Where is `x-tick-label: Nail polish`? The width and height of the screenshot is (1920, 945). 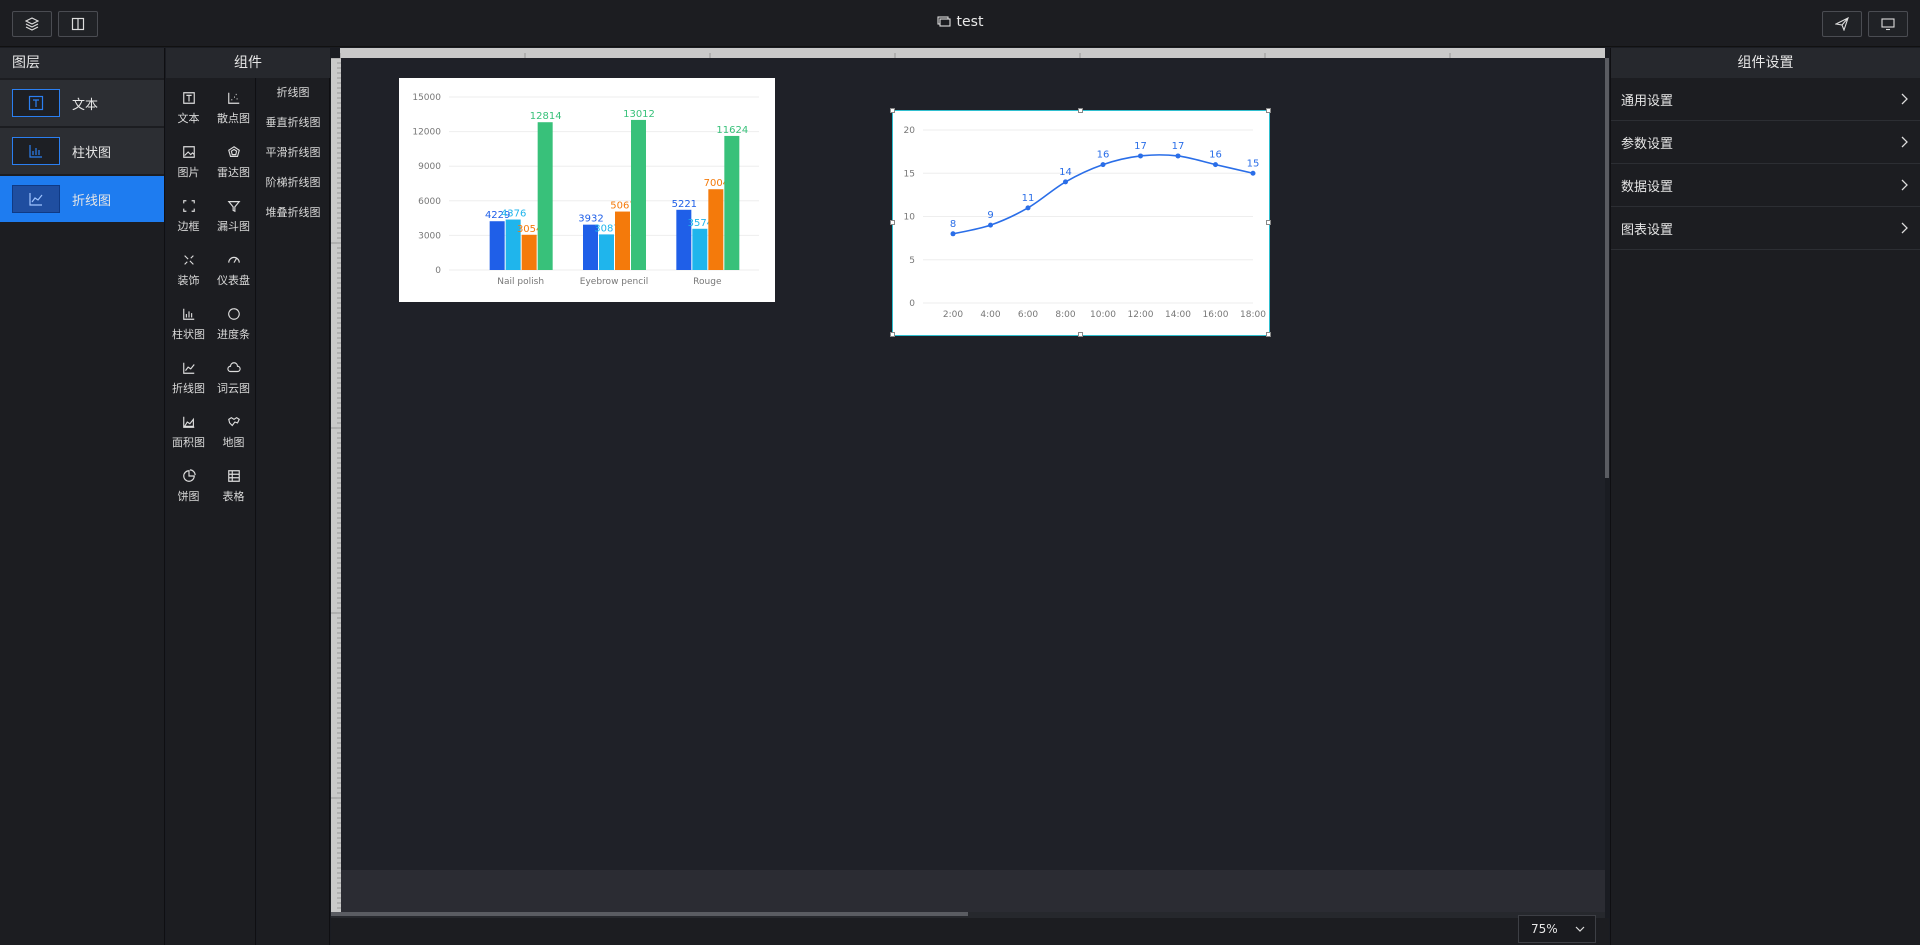 x-tick-label: Nail polish is located at coordinates (520, 282).